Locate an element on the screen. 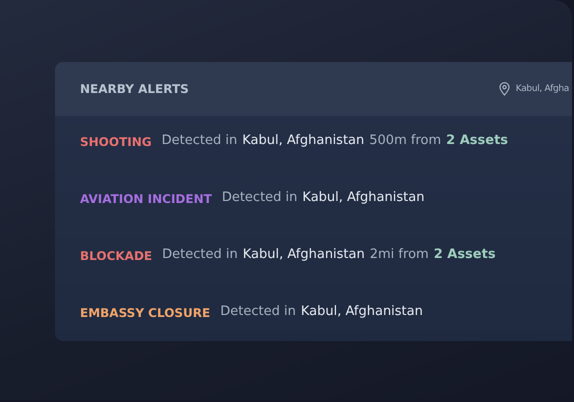  alert-type: BLOCKADE is located at coordinates (116, 256).